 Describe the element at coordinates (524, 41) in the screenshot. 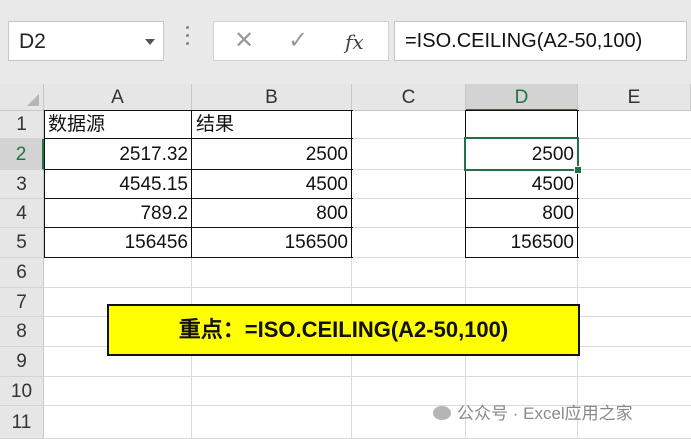

I see `formula-text: =ISO.CEILING(A2-50,100)` at that location.